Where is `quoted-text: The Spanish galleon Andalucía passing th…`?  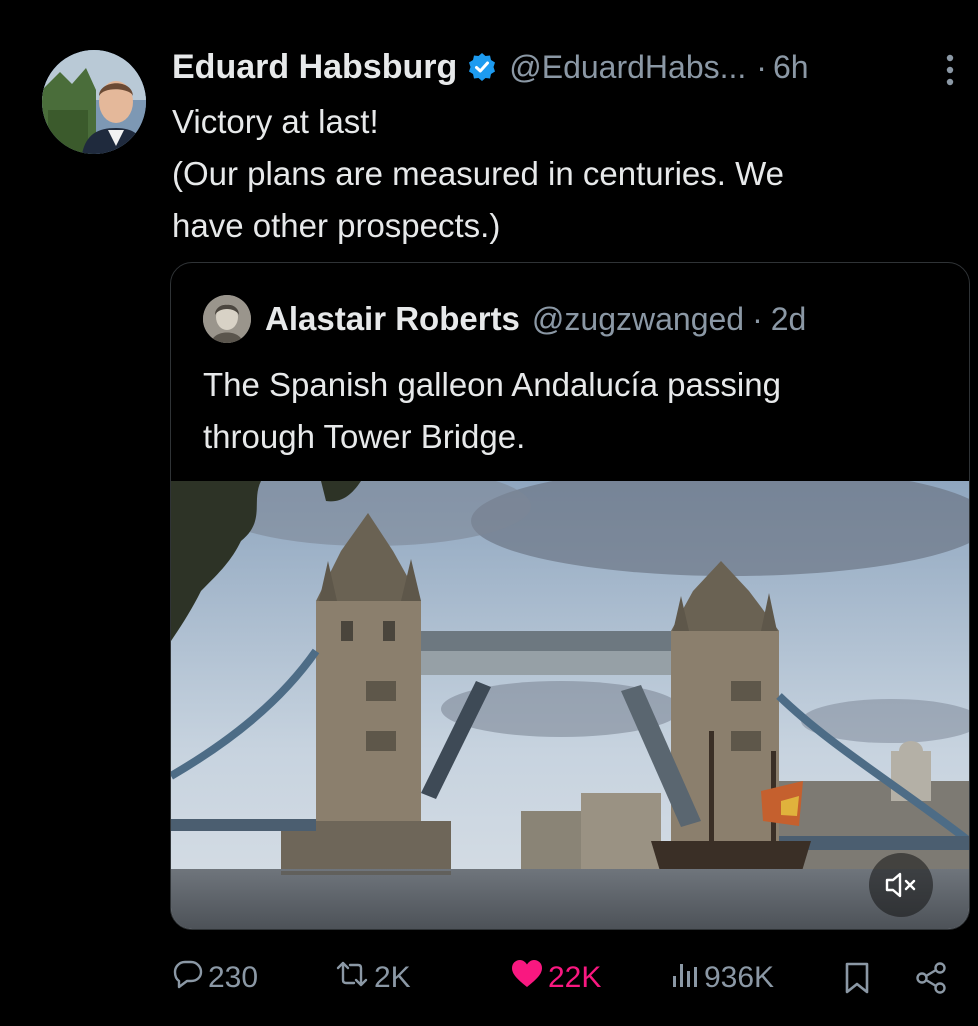
quoted-text: The Spanish galleon Andalucía passing th… is located at coordinates (573, 411).